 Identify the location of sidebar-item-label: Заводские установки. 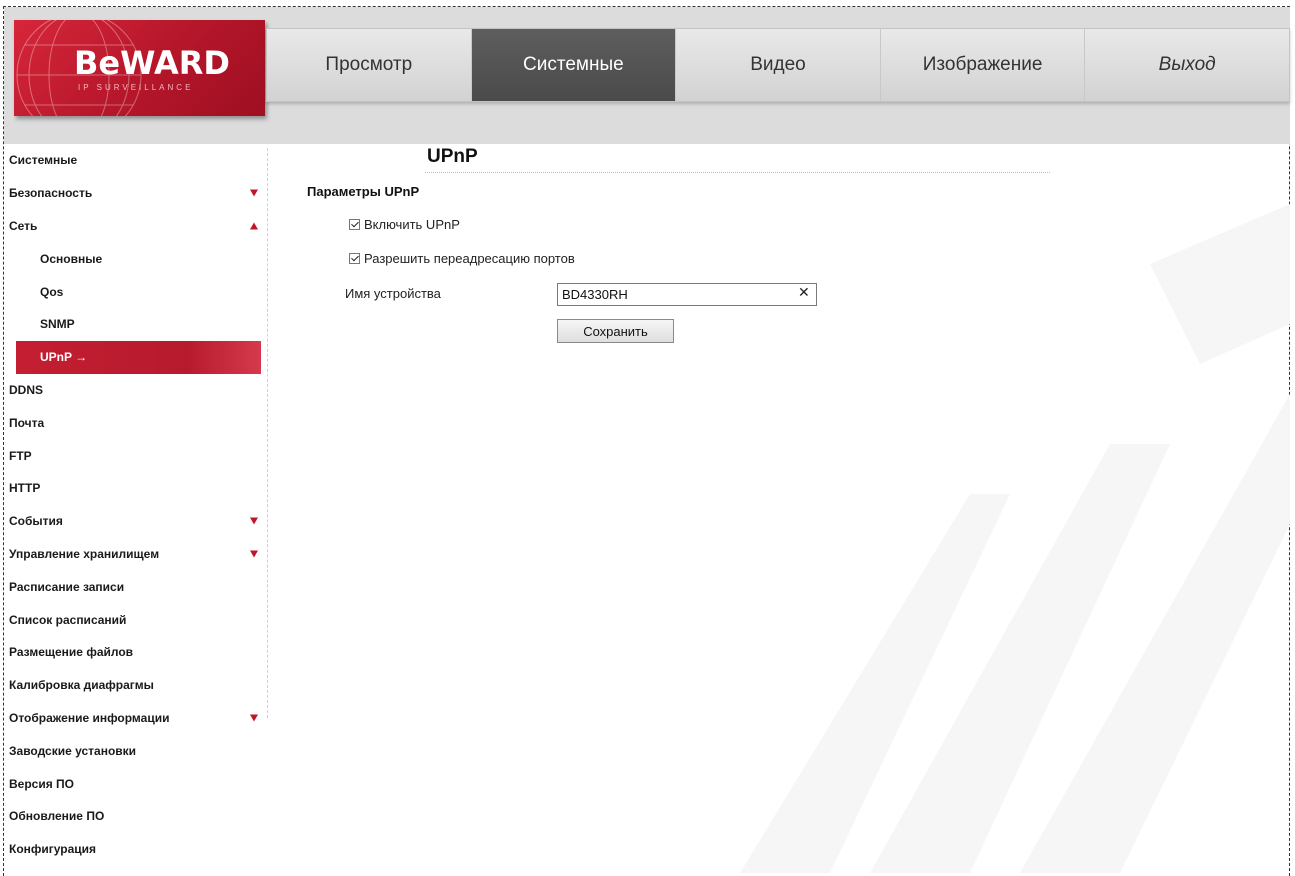
(73, 750).